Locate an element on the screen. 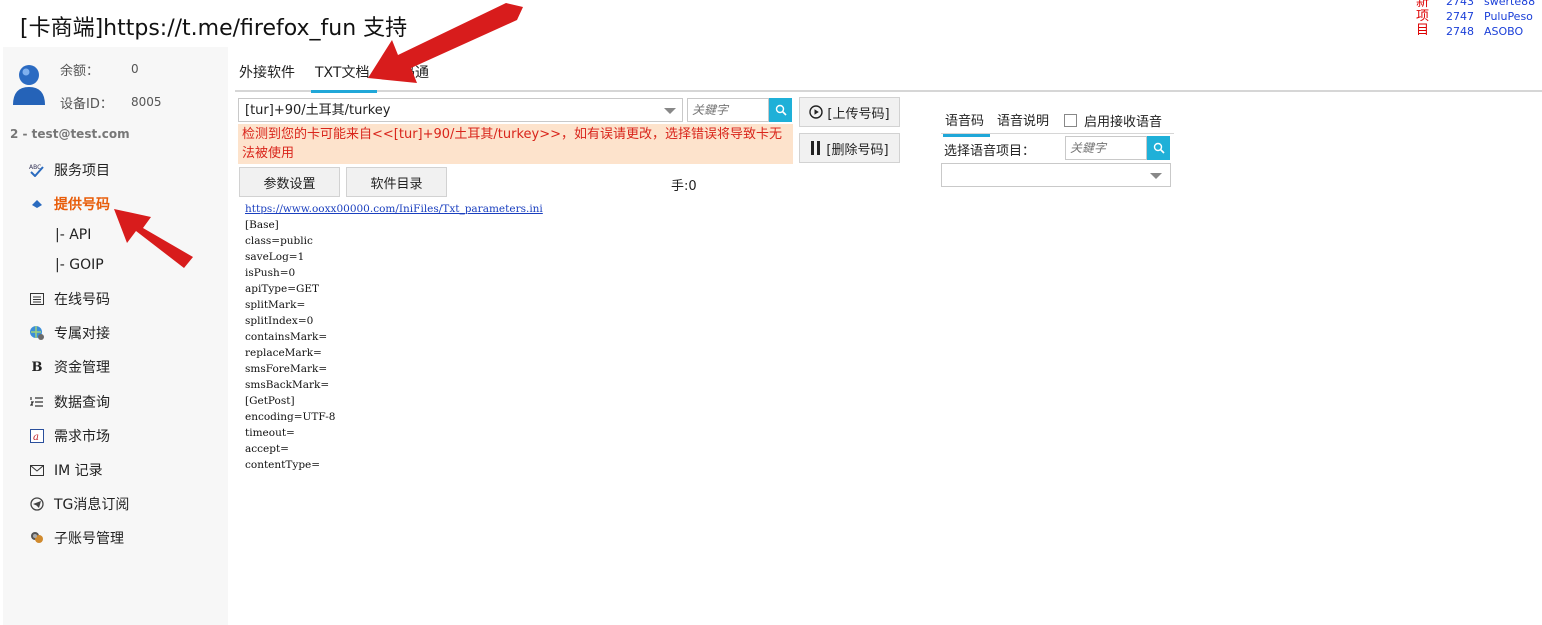 The height and width of the screenshot is (625, 1542). sidebar-item-service-projects: ABC 服务项目 is located at coordinates (69, 170).